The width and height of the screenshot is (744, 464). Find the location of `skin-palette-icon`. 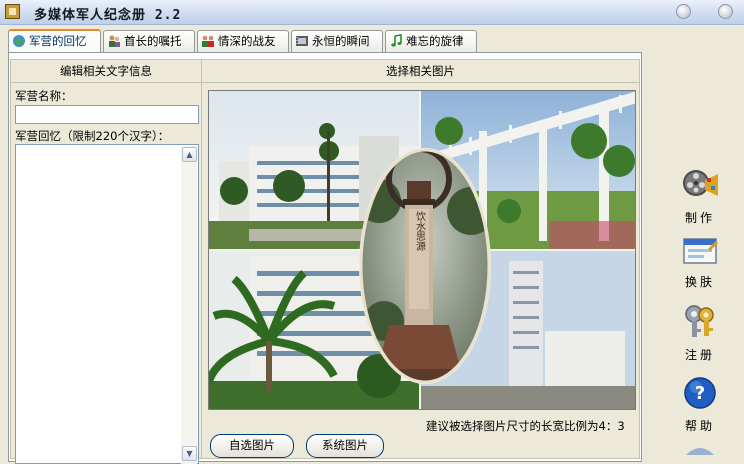

skin-palette-icon is located at coordinates (701, 251).